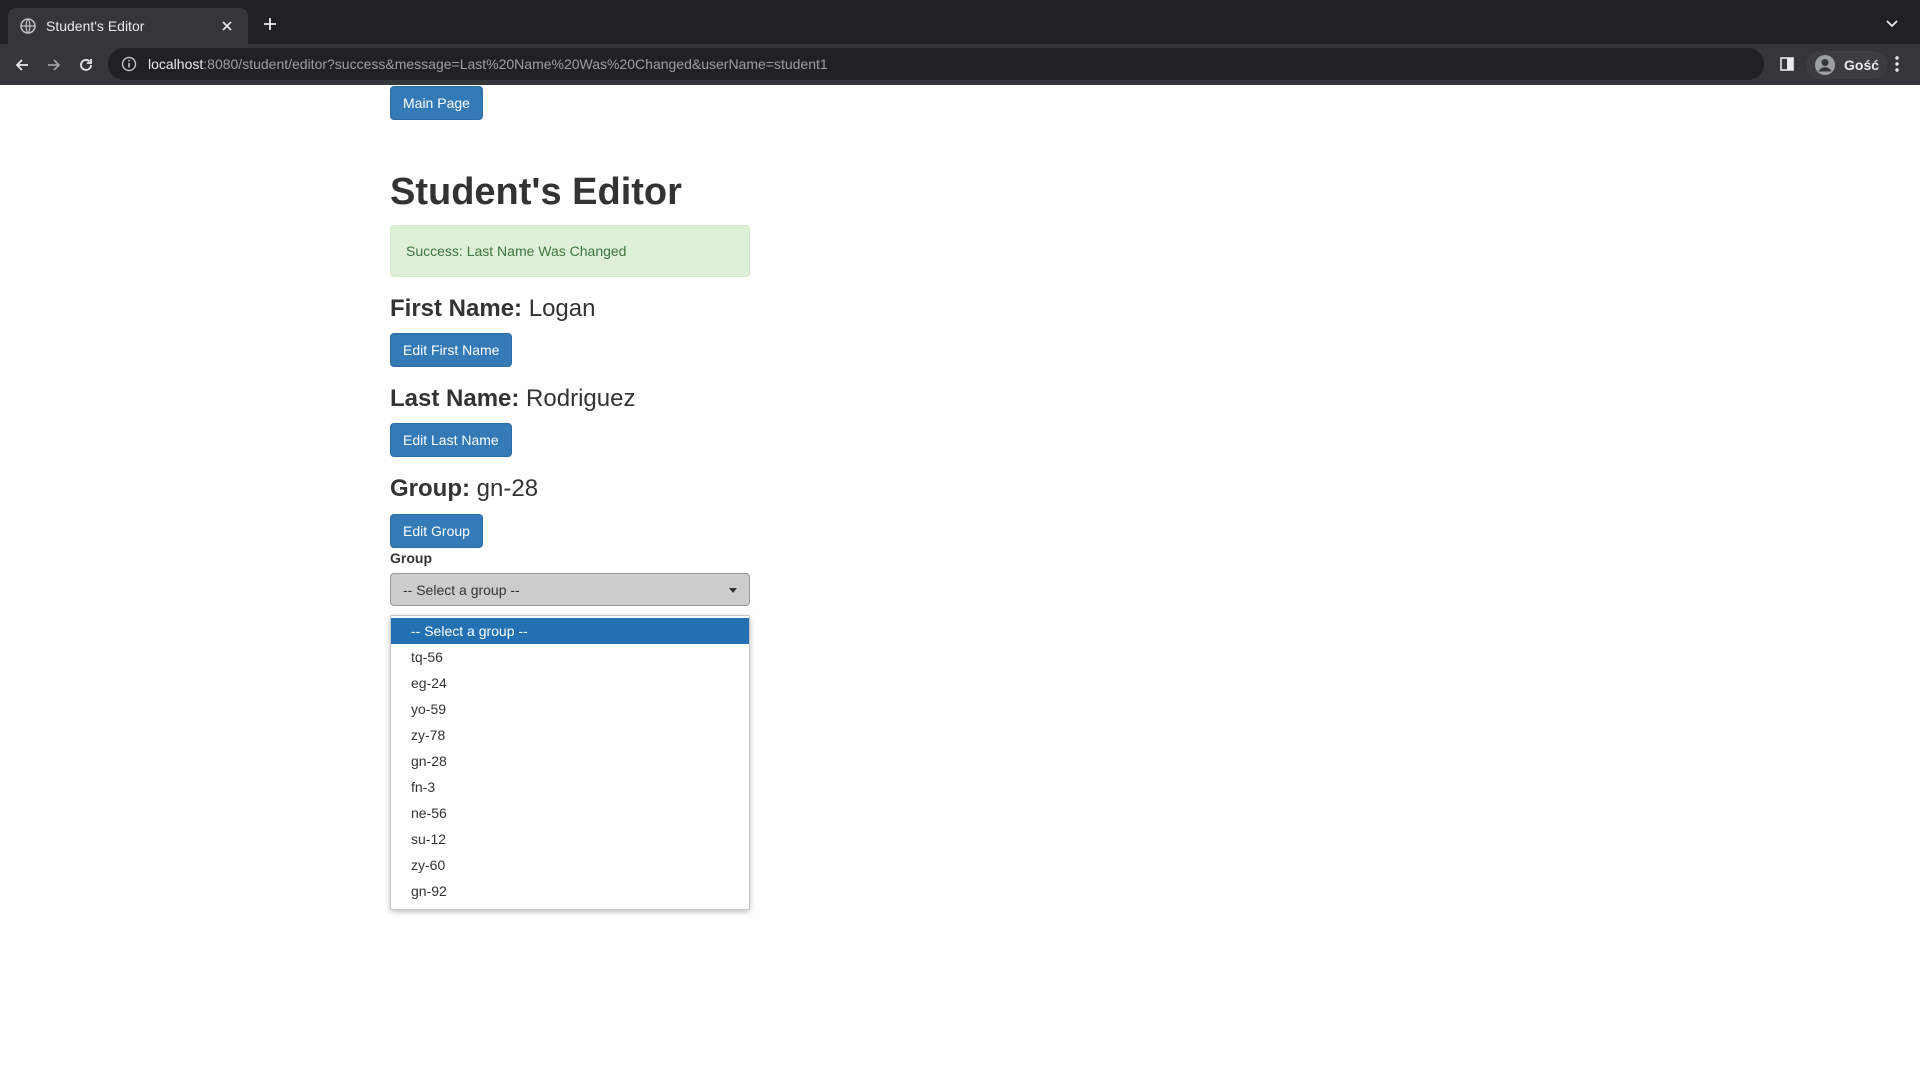  What do you see at coordinates (570, 657) in the screenshot?
I see `group-option: tq-56` at bounding box center [570, 657].